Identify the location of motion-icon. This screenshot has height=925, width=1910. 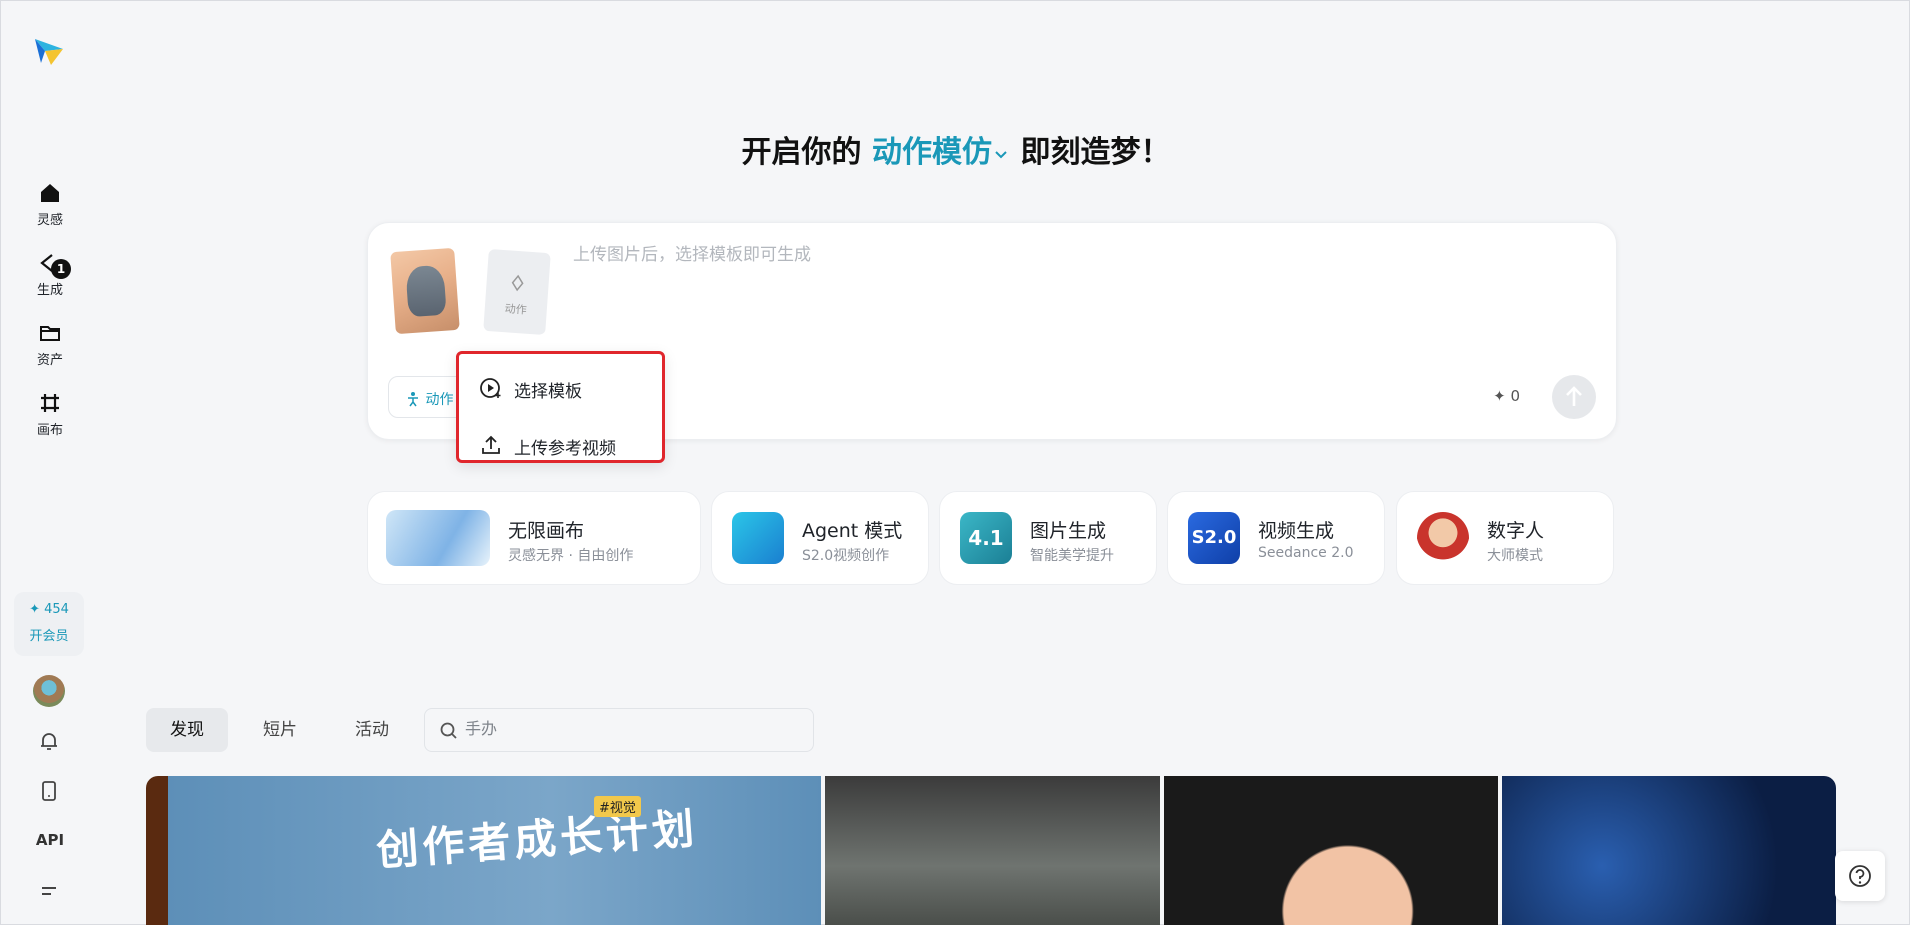
(413, 399).